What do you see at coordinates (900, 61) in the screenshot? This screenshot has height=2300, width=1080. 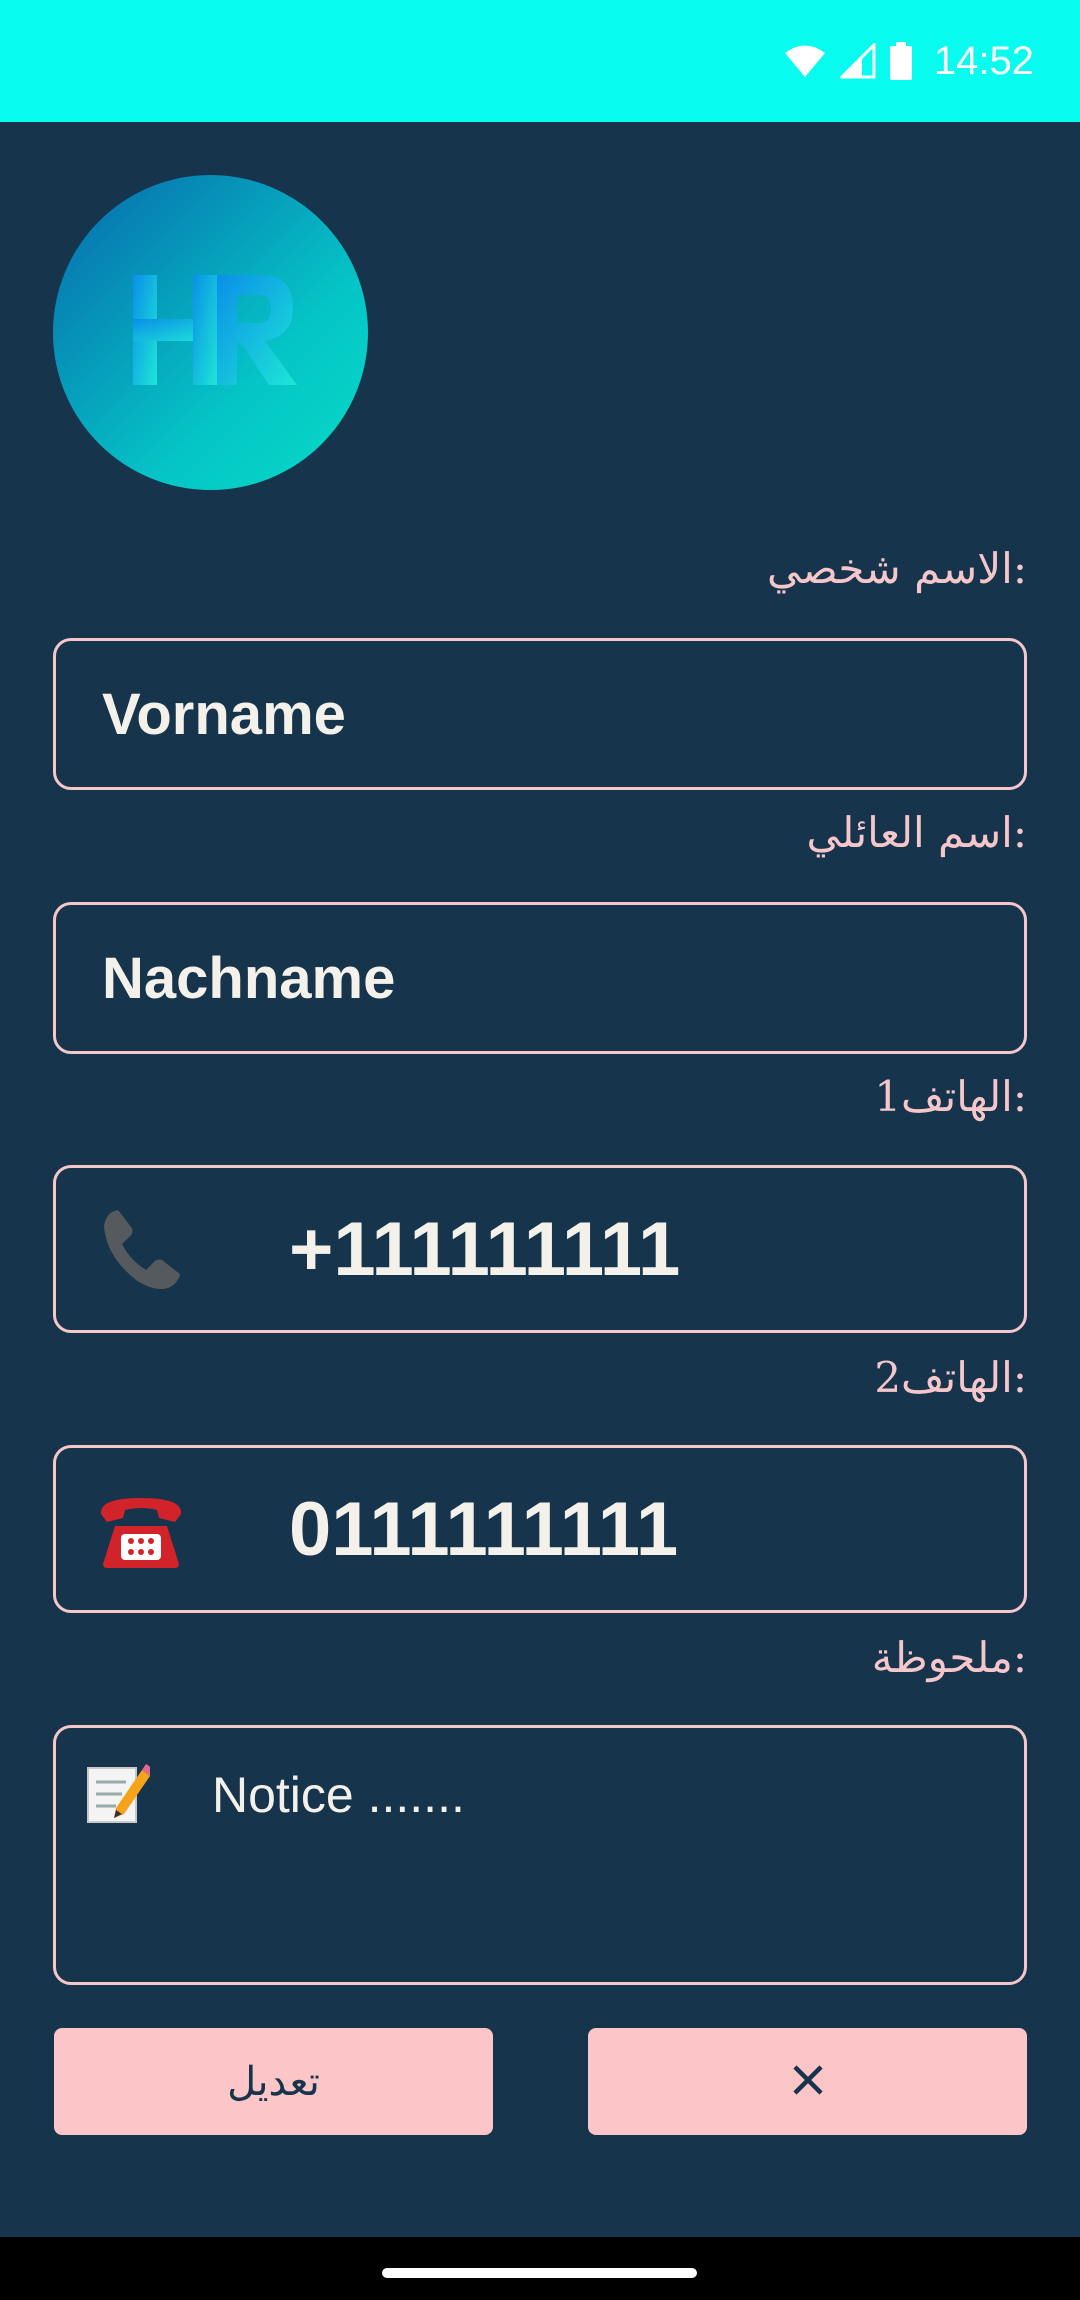 I see `battery-icon` at bounding box center [900, 61].